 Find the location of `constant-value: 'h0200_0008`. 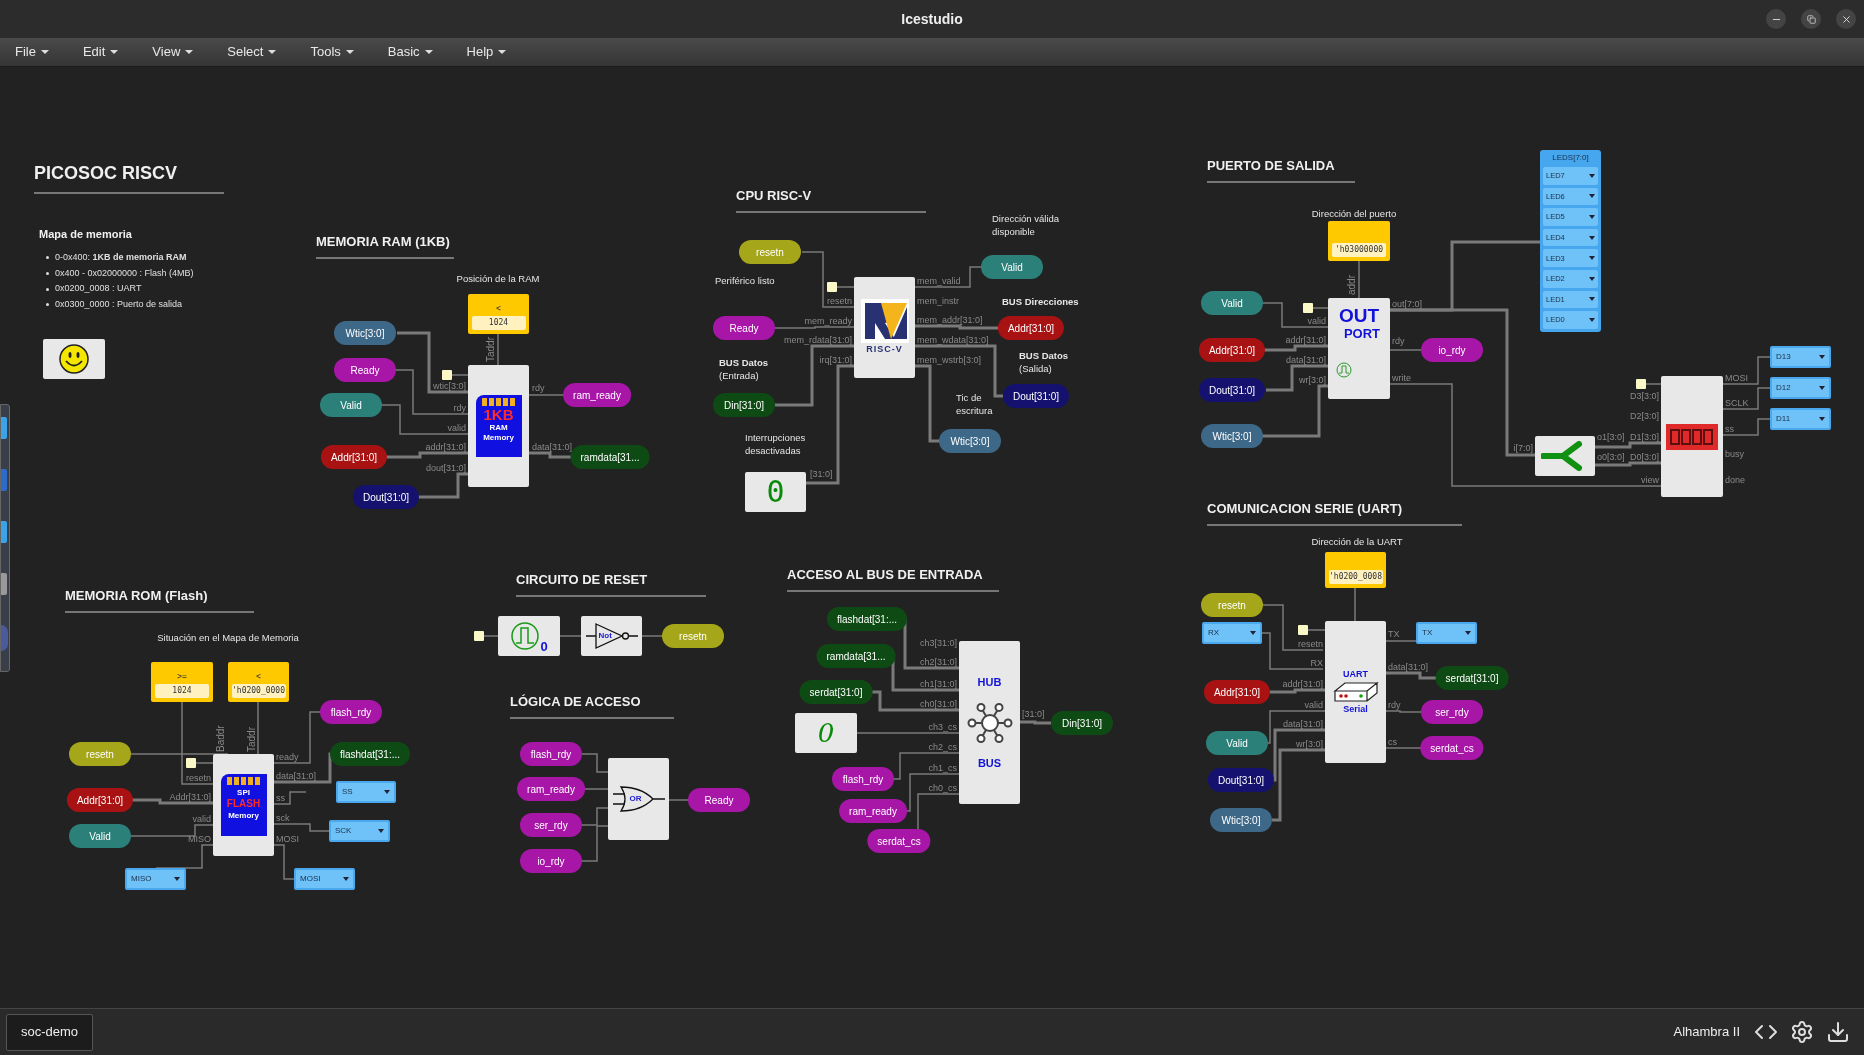

constant-value: 'h0200_0008 is located at coordinates (1355, 577).